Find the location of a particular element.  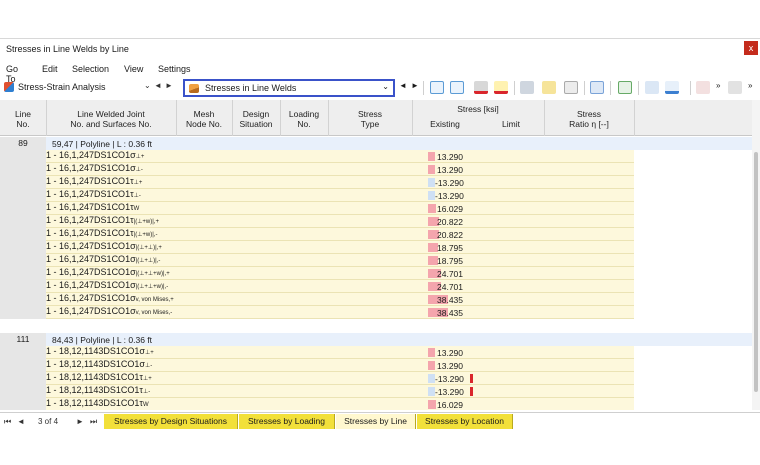

table-grid-icon is located at coordinates (527, 87).